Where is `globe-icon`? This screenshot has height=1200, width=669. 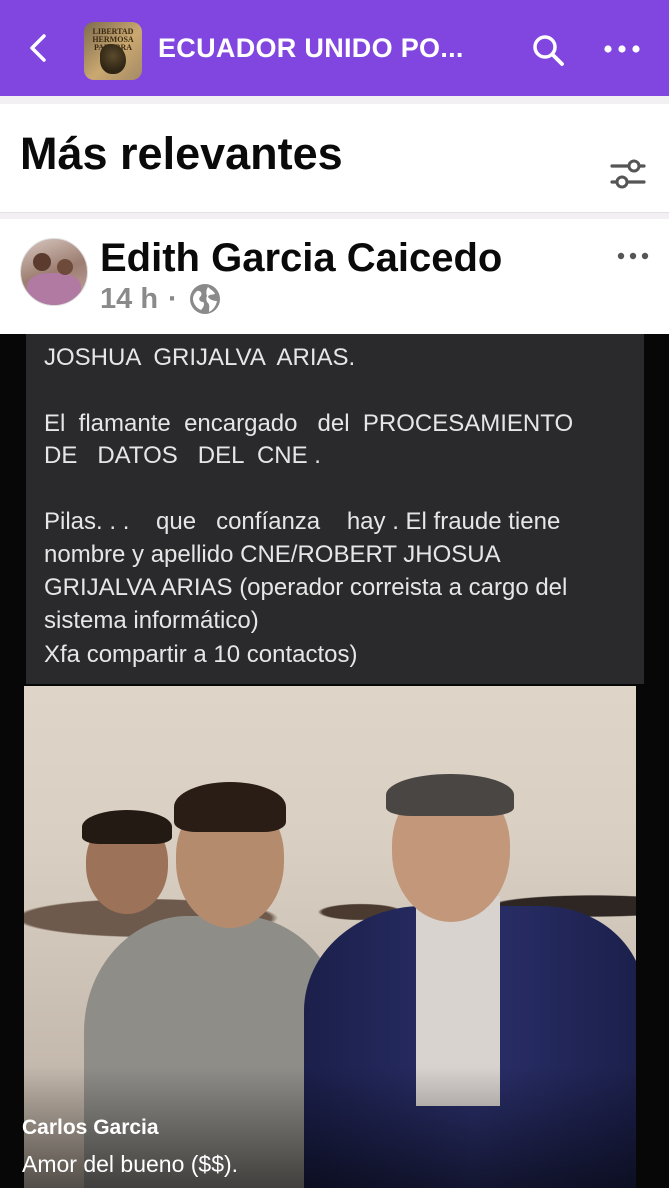
globe-icon is located at coordinates (204, 299).